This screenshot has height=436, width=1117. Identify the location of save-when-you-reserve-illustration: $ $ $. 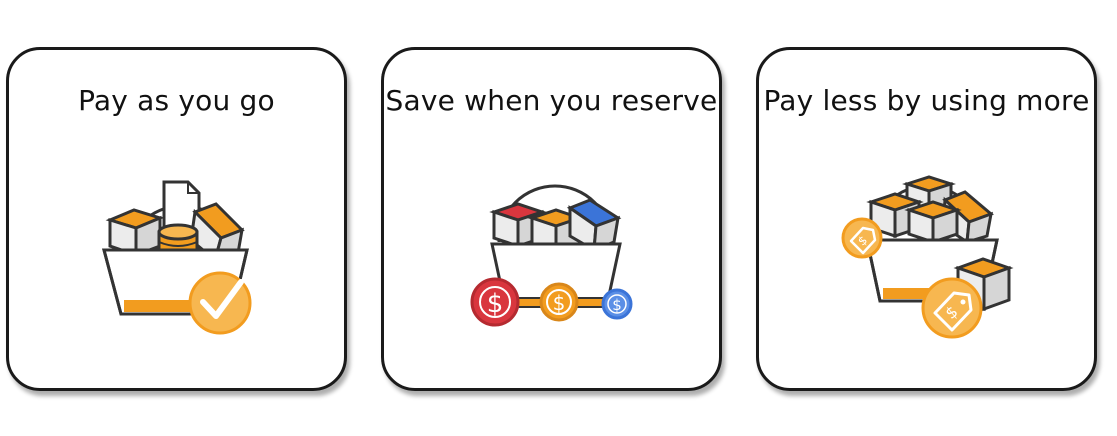
(551, 255).